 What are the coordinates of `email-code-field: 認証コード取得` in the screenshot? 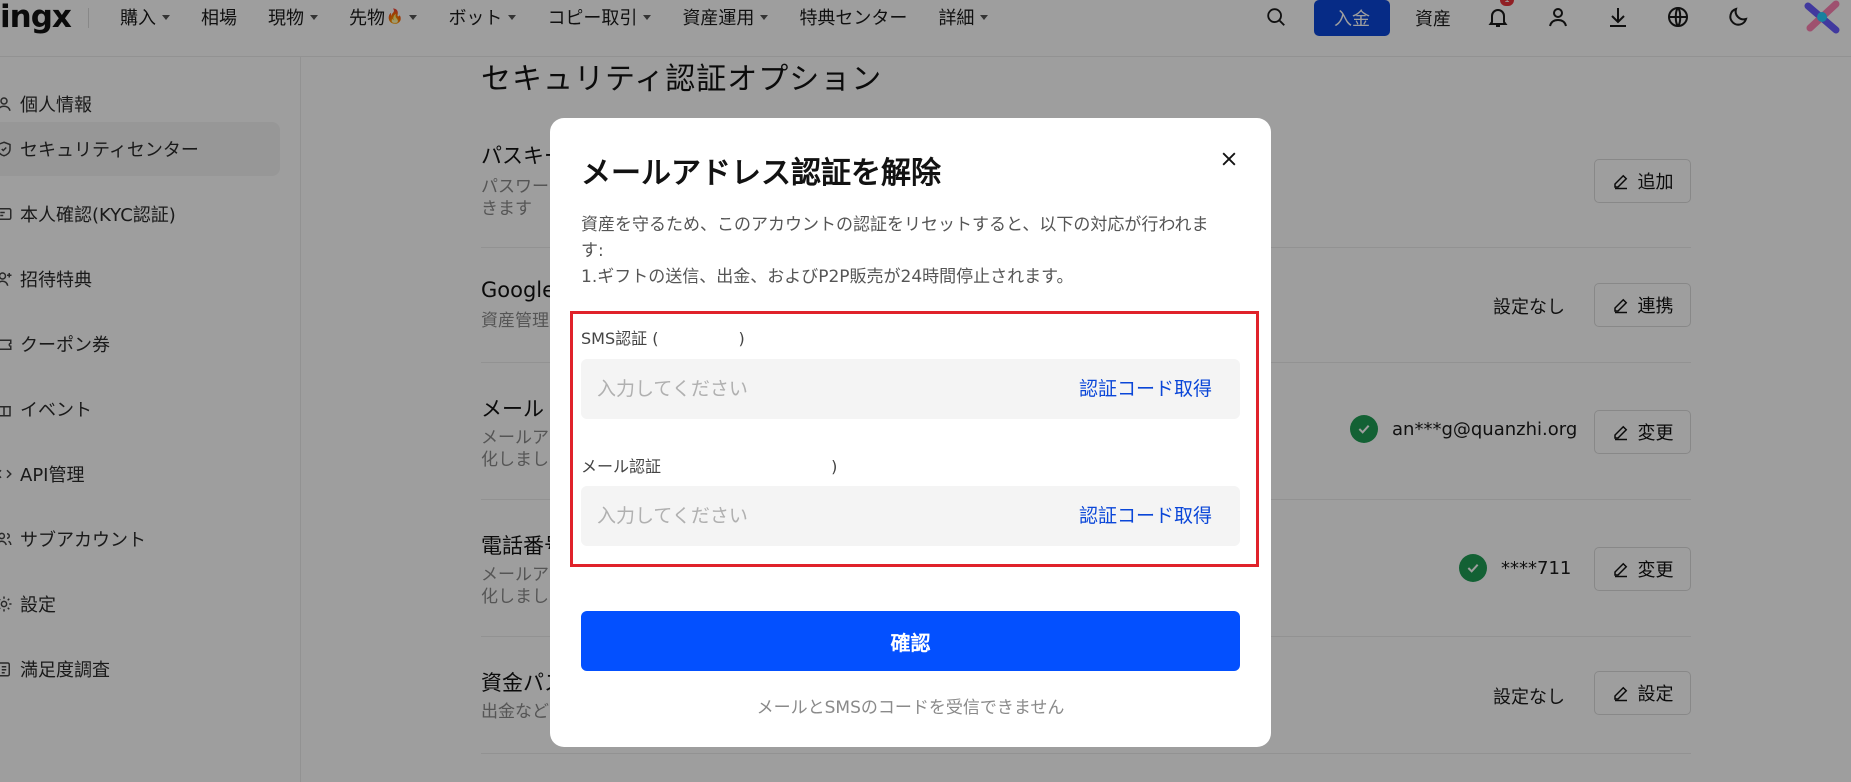 It's located at (910, 516).